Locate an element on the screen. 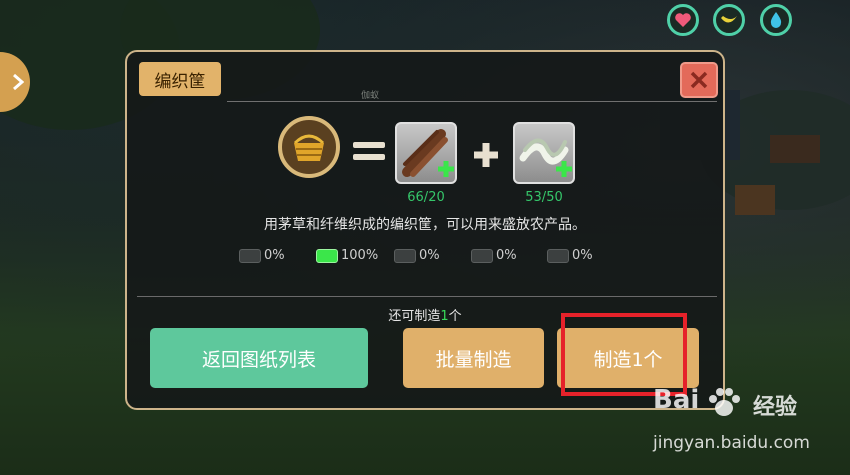 The width and height of the screenshot is (850, 475). heart-status-button is located at coordinates (683, 20).